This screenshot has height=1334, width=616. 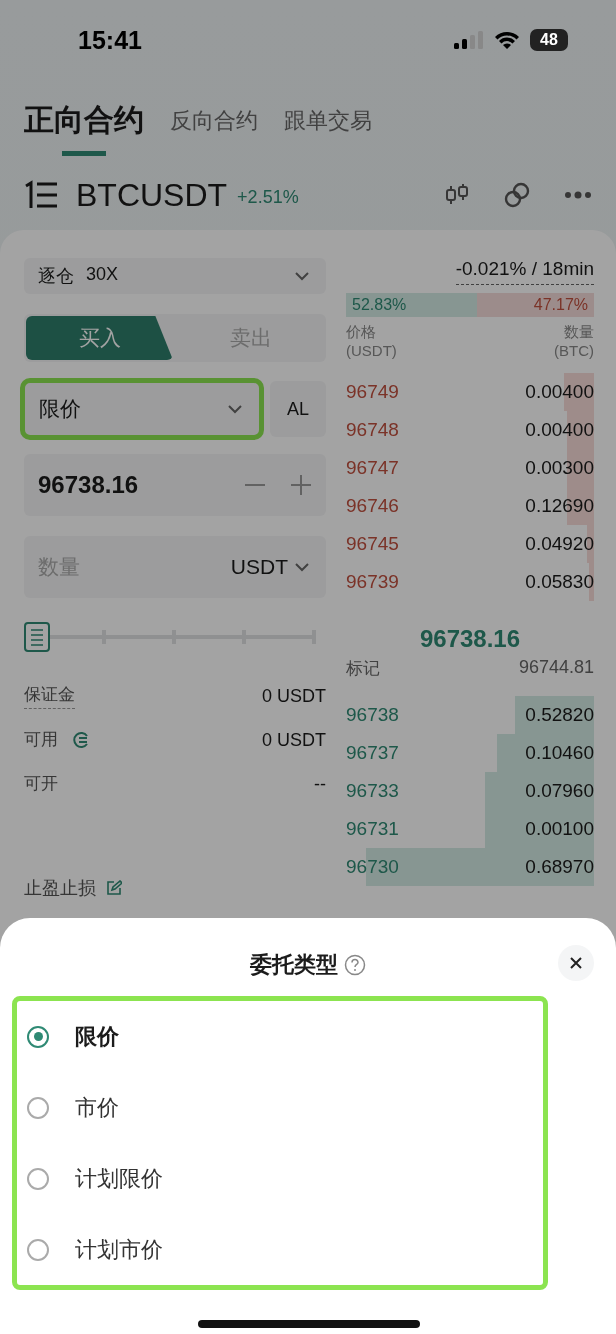 What do you see at coordinates (559, 582) in the screenshot?
I see `ask-quantity: 0.05830` at bounding box center [559, 582].